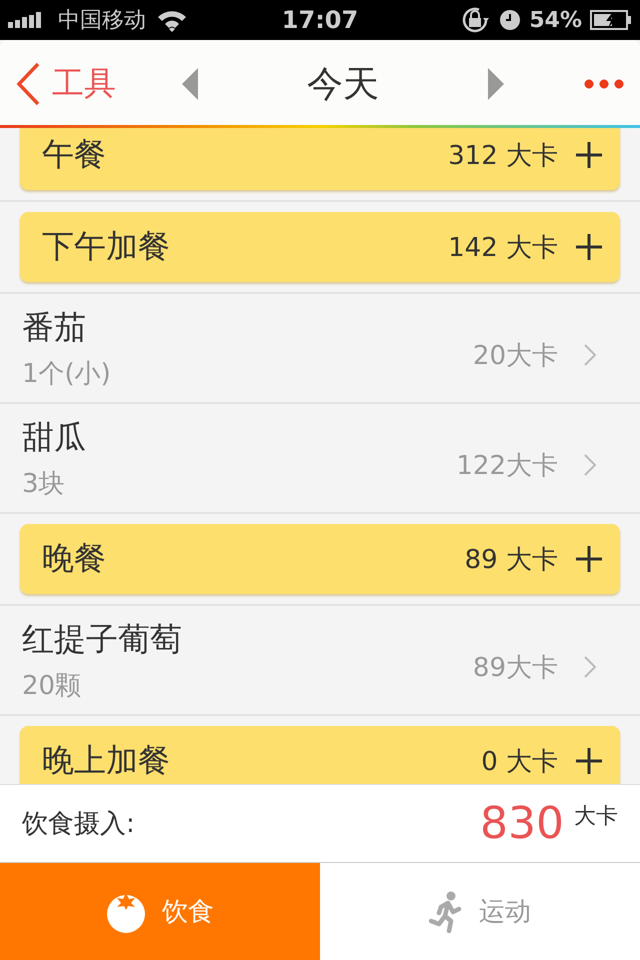 The height and width of the screenshot is (960, 640). What do you see at coordinates (611, 20) in the screenshot?
I see `battery-icon` at bounding box center [611, 20].